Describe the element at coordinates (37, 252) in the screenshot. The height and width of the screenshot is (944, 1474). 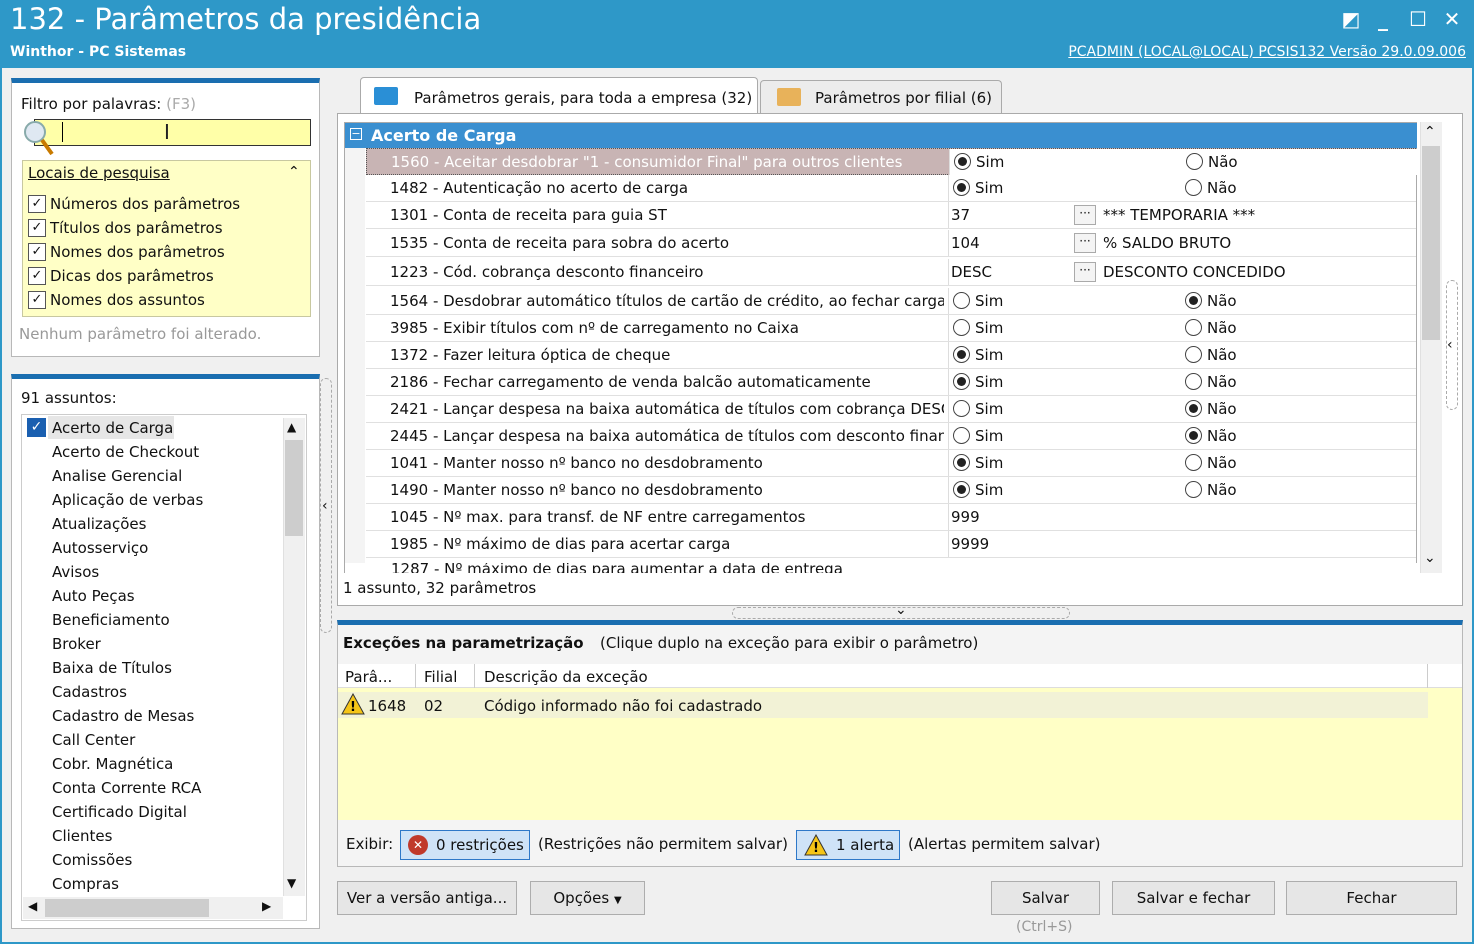
I see `checkbox-names: ✓` at that location.